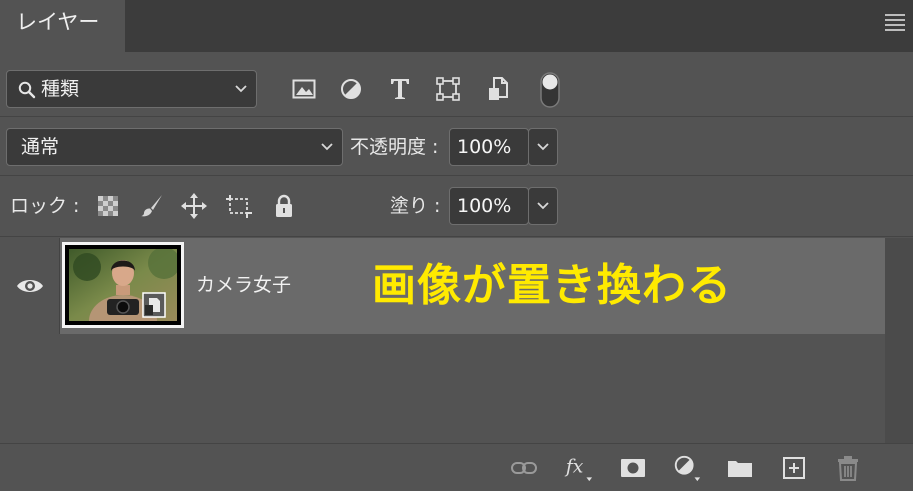 The width and height of the screenshot is (913, 491). Describe the element at coordinates (456, 467) in the screenshot. I see `panel-footer: fx` at that location.